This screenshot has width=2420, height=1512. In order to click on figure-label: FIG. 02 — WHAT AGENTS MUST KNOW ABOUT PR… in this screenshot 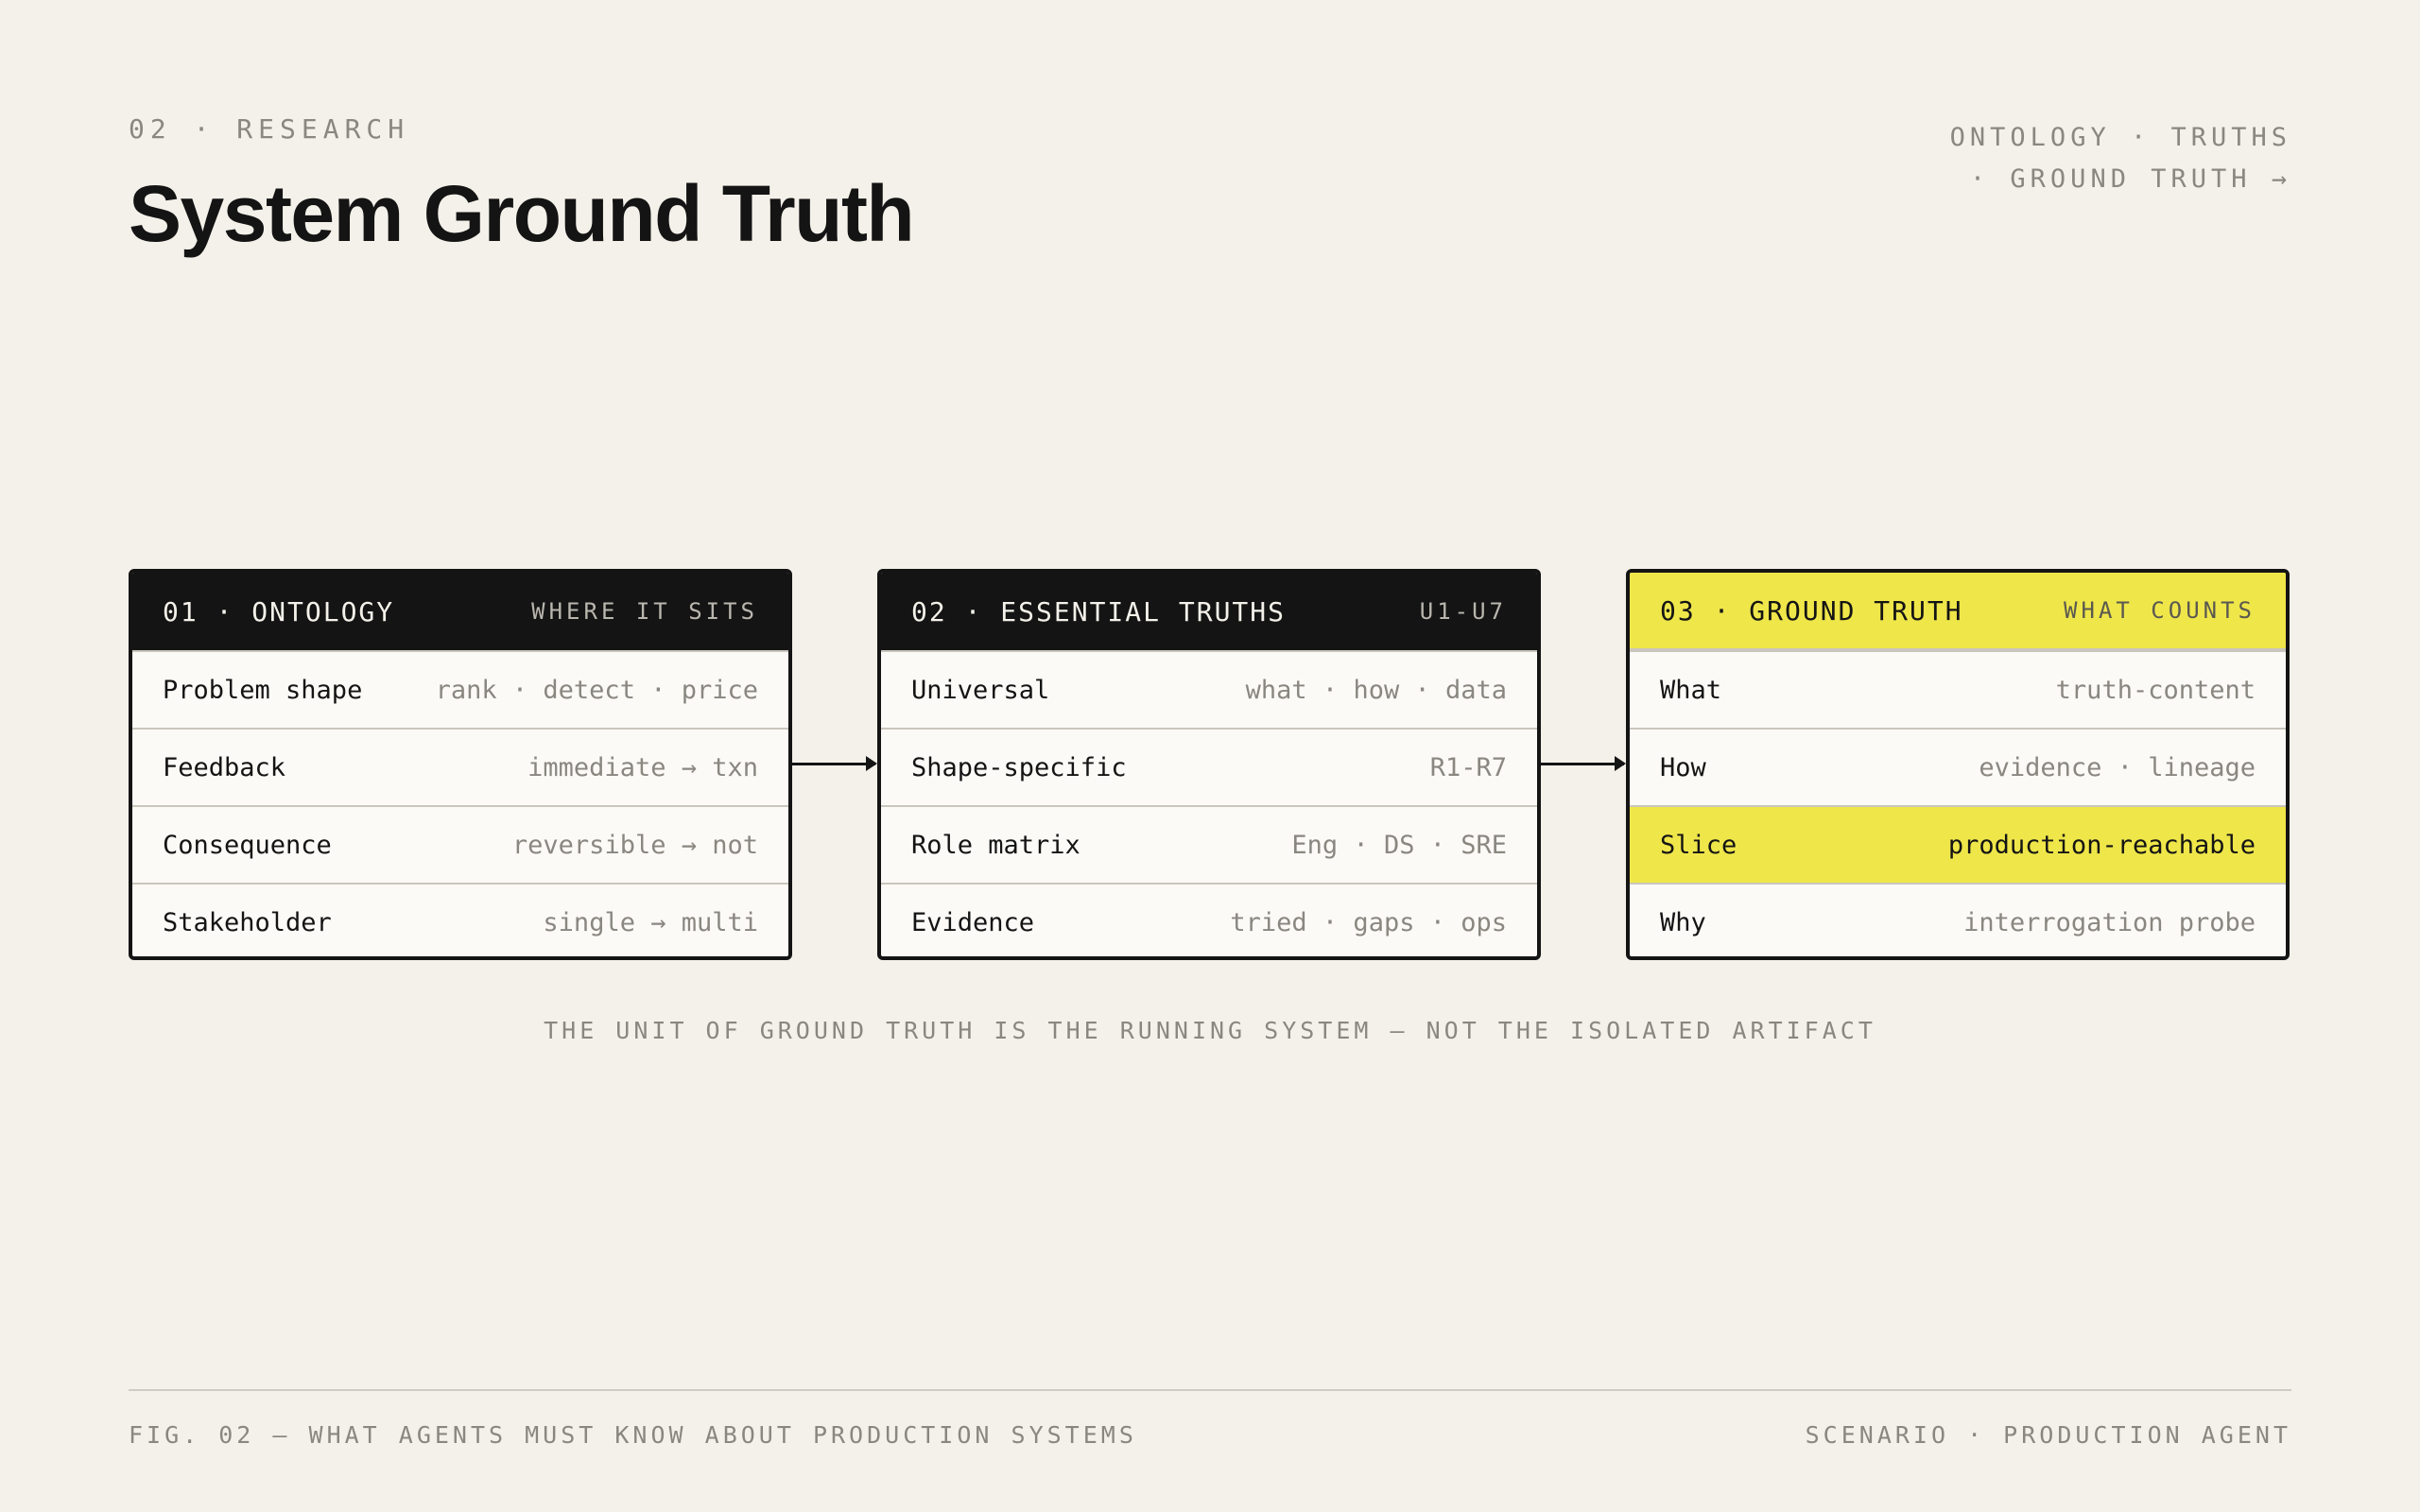, I will do `click(633, 1435)`.